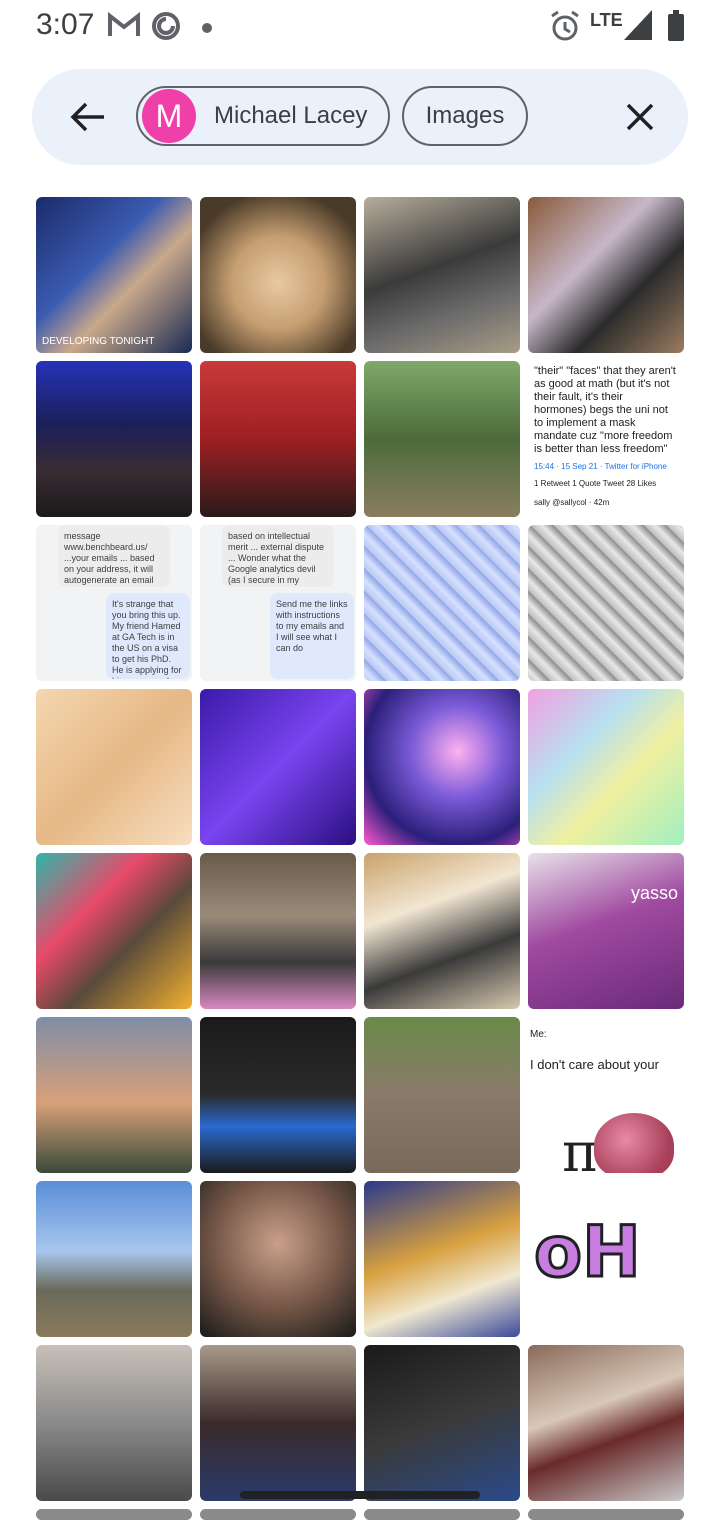 Image resolution: width=720 pixels, height=1520 pixels. I want to click on gesture-bar, so click(360, 1495).